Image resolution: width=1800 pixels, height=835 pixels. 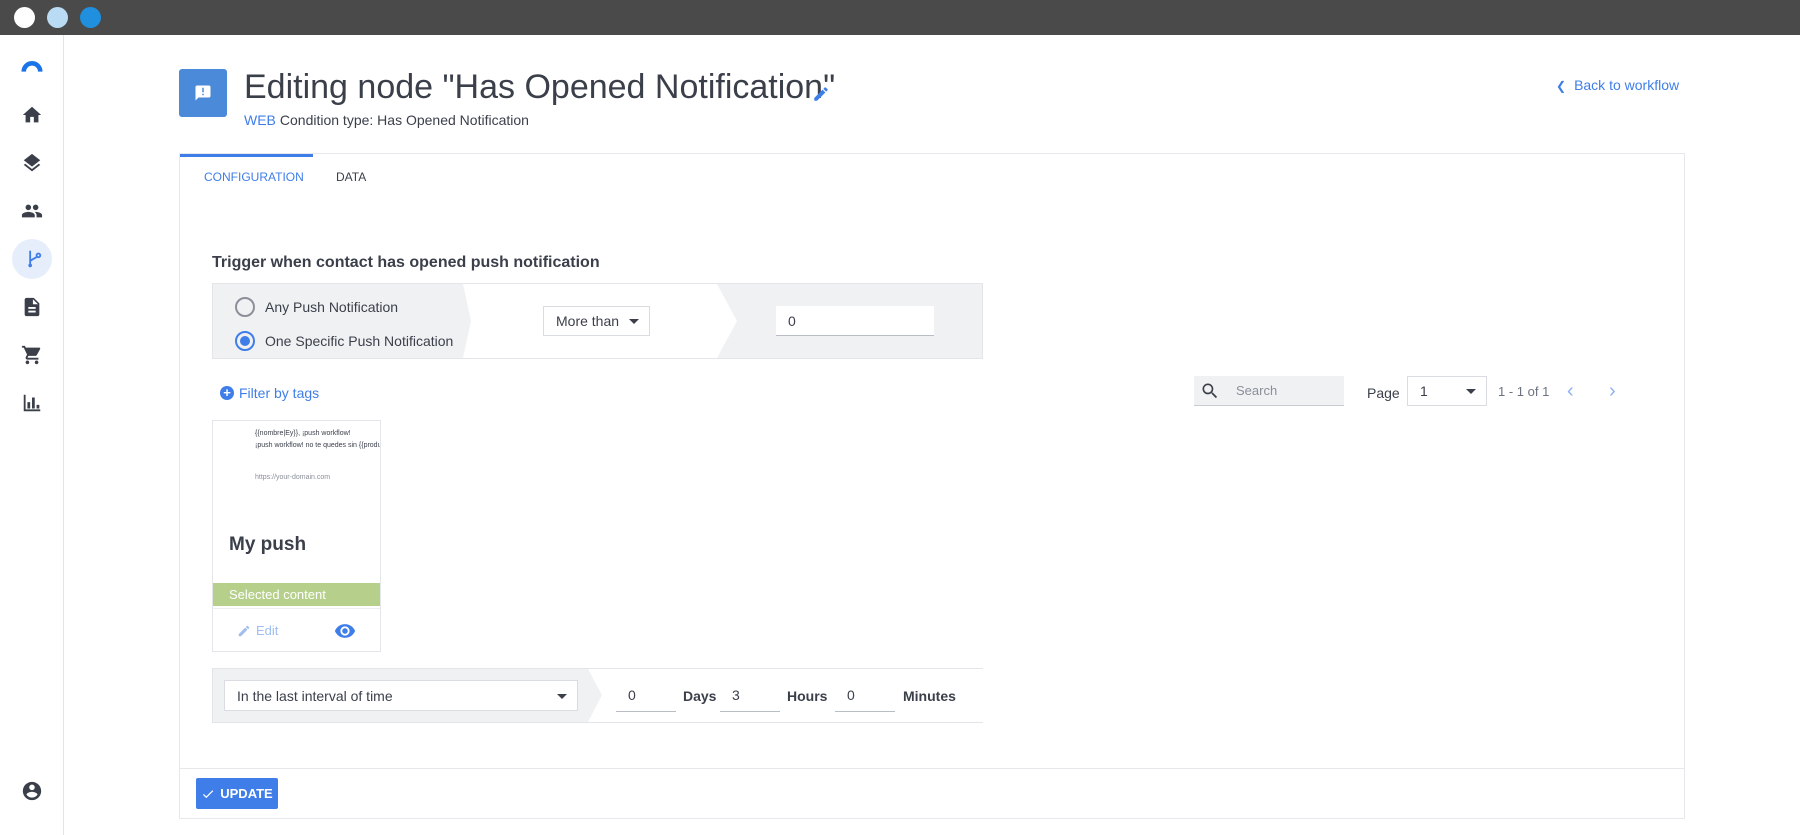 I want to click on edit-title-button, so click(x=821, y=94).